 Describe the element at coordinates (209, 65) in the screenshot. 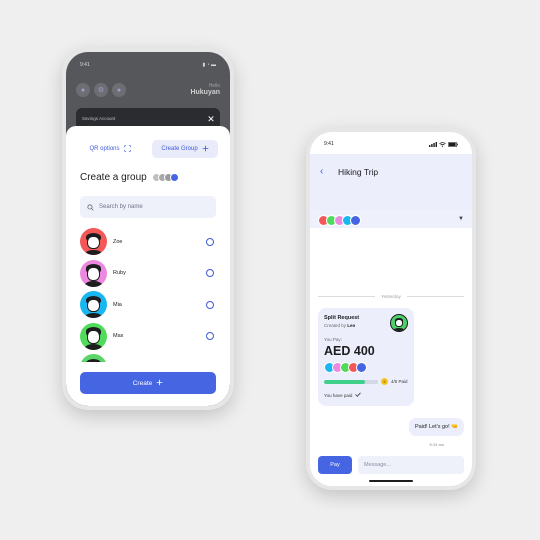

I see `status-icons: ▮ ◔ ▬` at that location.